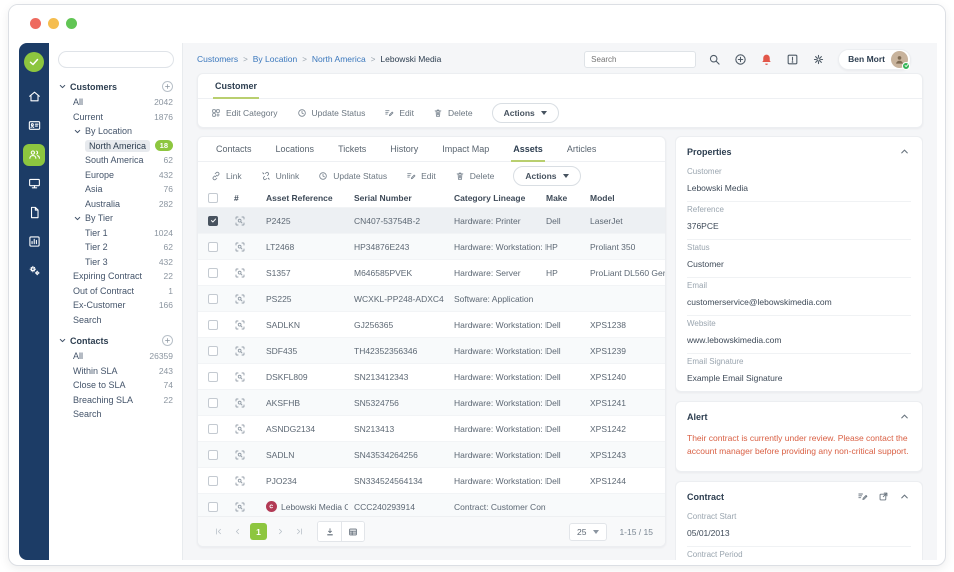 The width and height of the screenshot is (954, 572). What do you see at coordinates (714, 59) in the screenshot?
I see `search-icon` at bounding box center [714, 59].